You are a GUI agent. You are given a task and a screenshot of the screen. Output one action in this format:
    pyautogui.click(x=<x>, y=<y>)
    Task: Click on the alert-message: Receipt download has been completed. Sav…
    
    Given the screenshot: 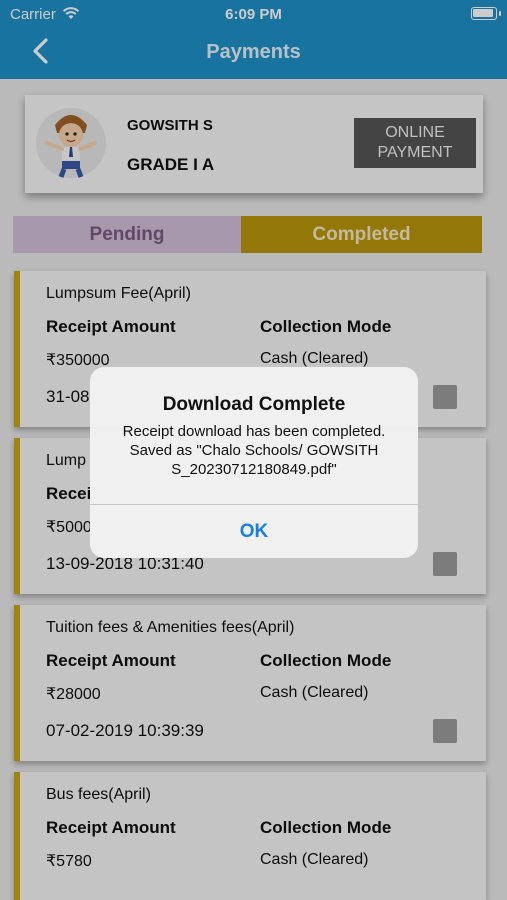 What is the action you would take?
    pyautogui.click(x=254, y=450)
    